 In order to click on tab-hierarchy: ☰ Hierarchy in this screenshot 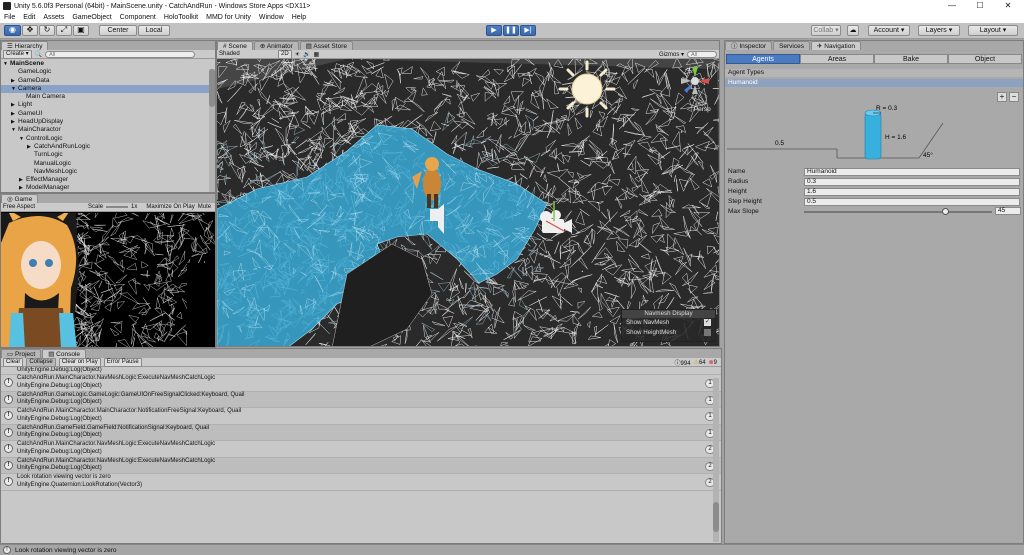, I will do `click(25, 45)`.